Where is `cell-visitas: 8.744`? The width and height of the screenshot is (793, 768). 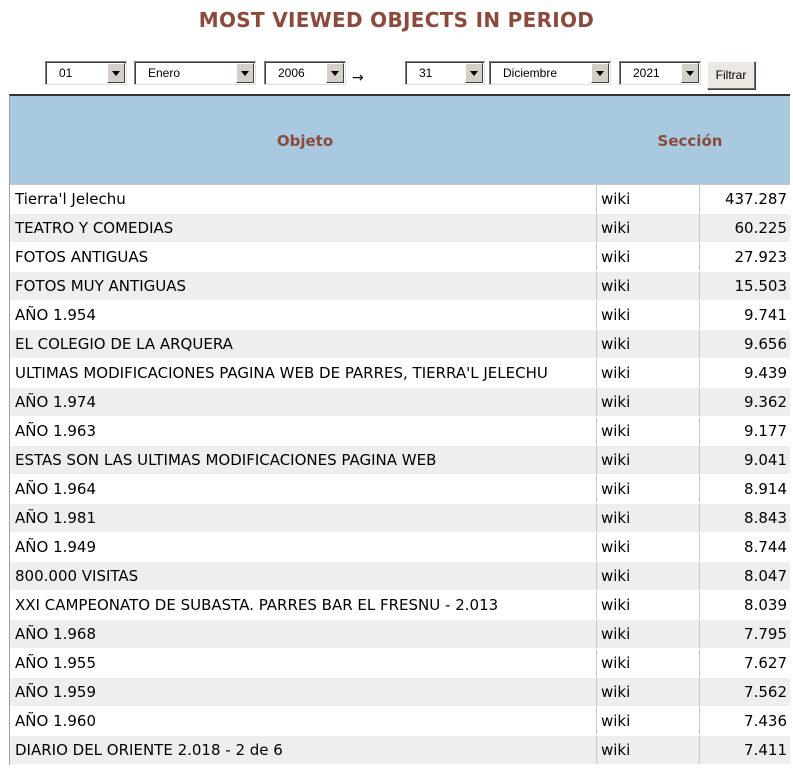 cell-visitas: 8.744 is located at coordinates (765, 547).